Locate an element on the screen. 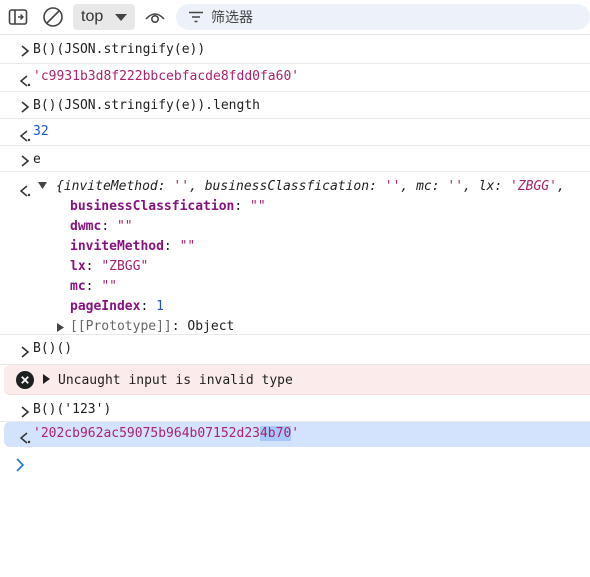 The width and height of the screenshot is (590, 577). console-command: e is located at coordinates (37, 159).